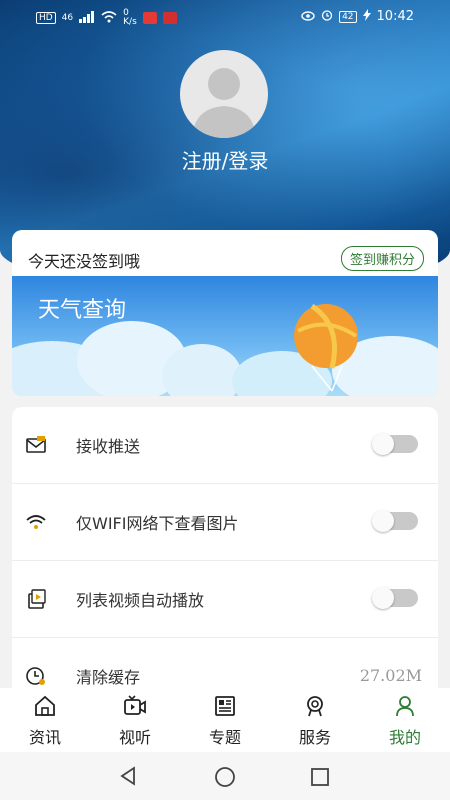 The height and width of the screenshot is (800, 450). I want to click on wifi-toggle, so click(395, 521).